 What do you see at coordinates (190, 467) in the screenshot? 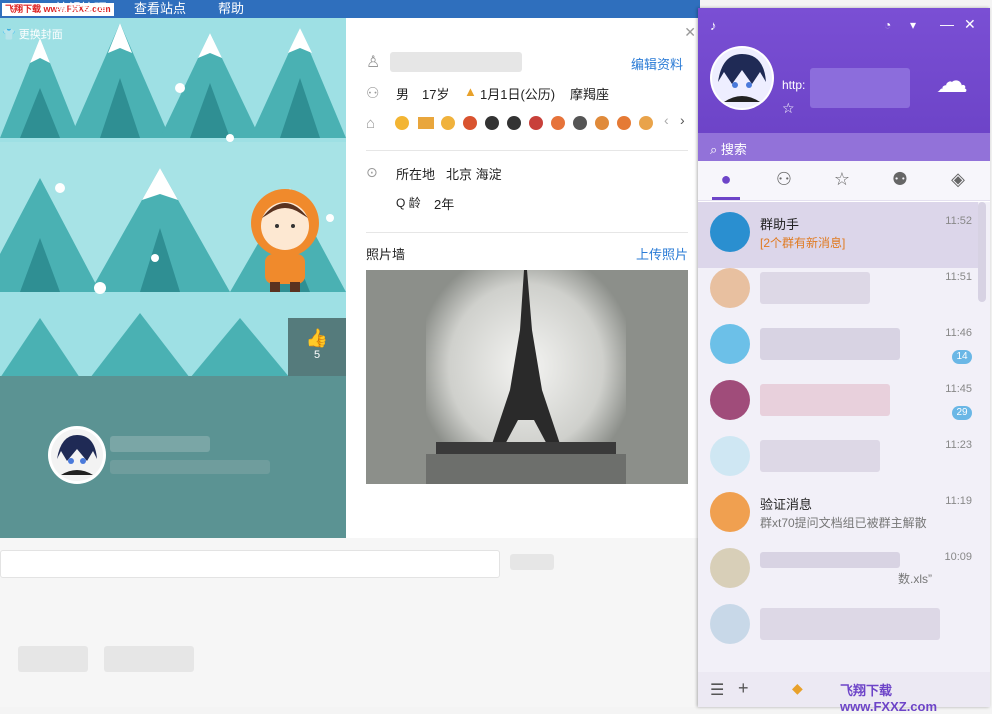
I see `signature-blurred` at bounding box center [190, 467].